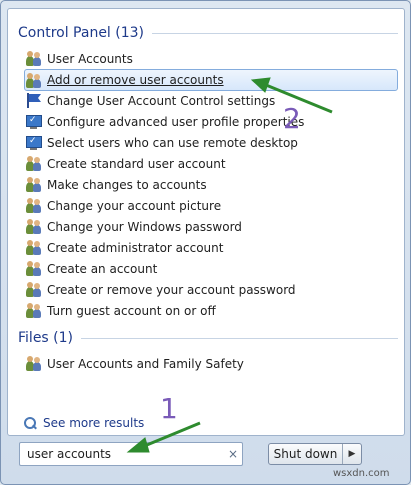  Describe the element at coordinates (361, 473) in the screenshot. I see `watermark: wsxdn.com` at that location.